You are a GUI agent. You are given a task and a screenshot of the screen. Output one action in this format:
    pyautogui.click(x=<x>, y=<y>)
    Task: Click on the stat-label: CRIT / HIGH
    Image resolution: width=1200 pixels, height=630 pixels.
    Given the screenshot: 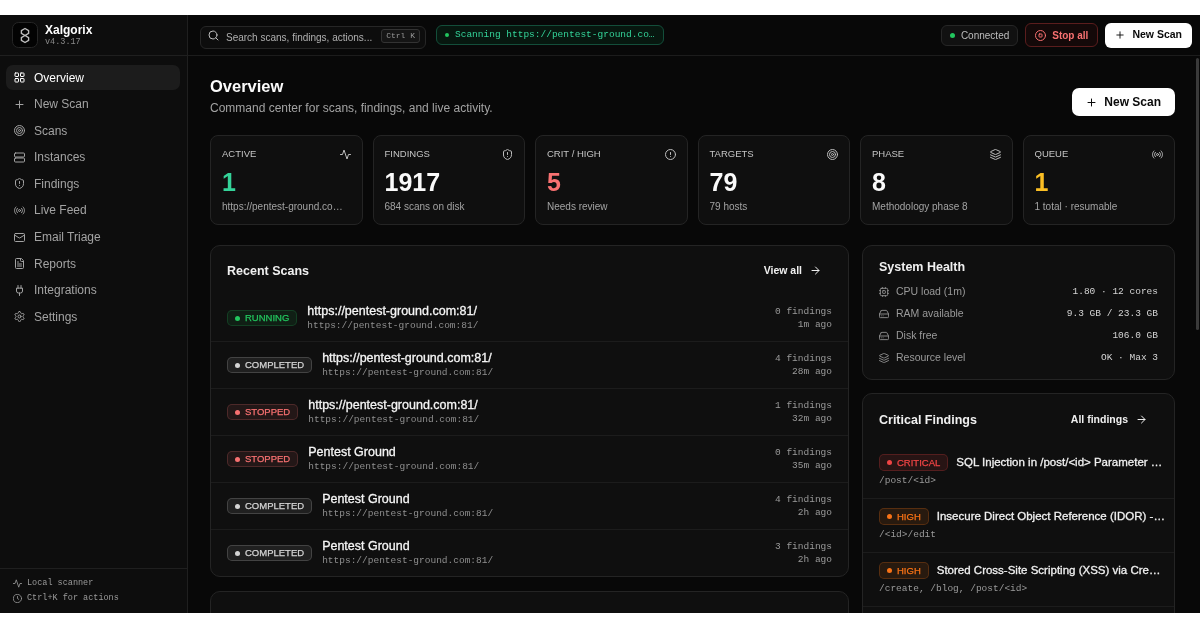 What is the action you would take?
    pyautogui.click(x=574, y=154)
    